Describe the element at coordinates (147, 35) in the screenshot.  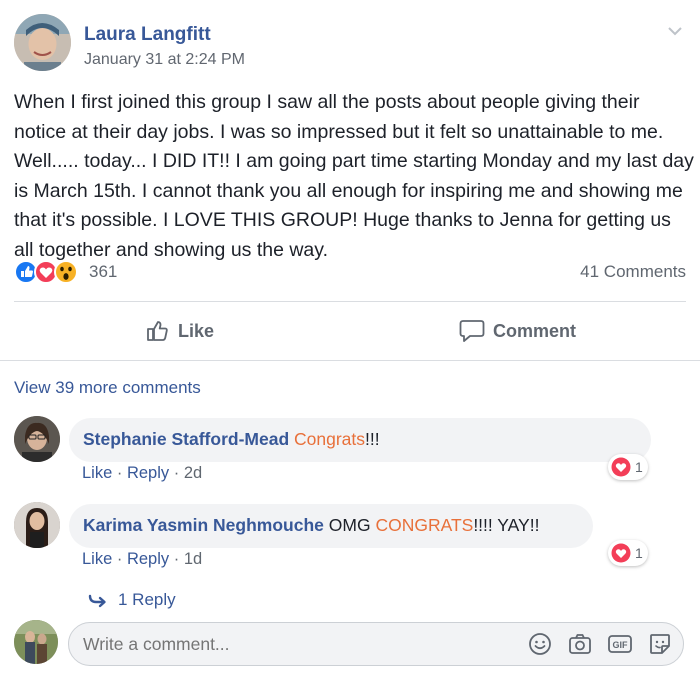
I see `author-name: Laura Langfitt` at that location.